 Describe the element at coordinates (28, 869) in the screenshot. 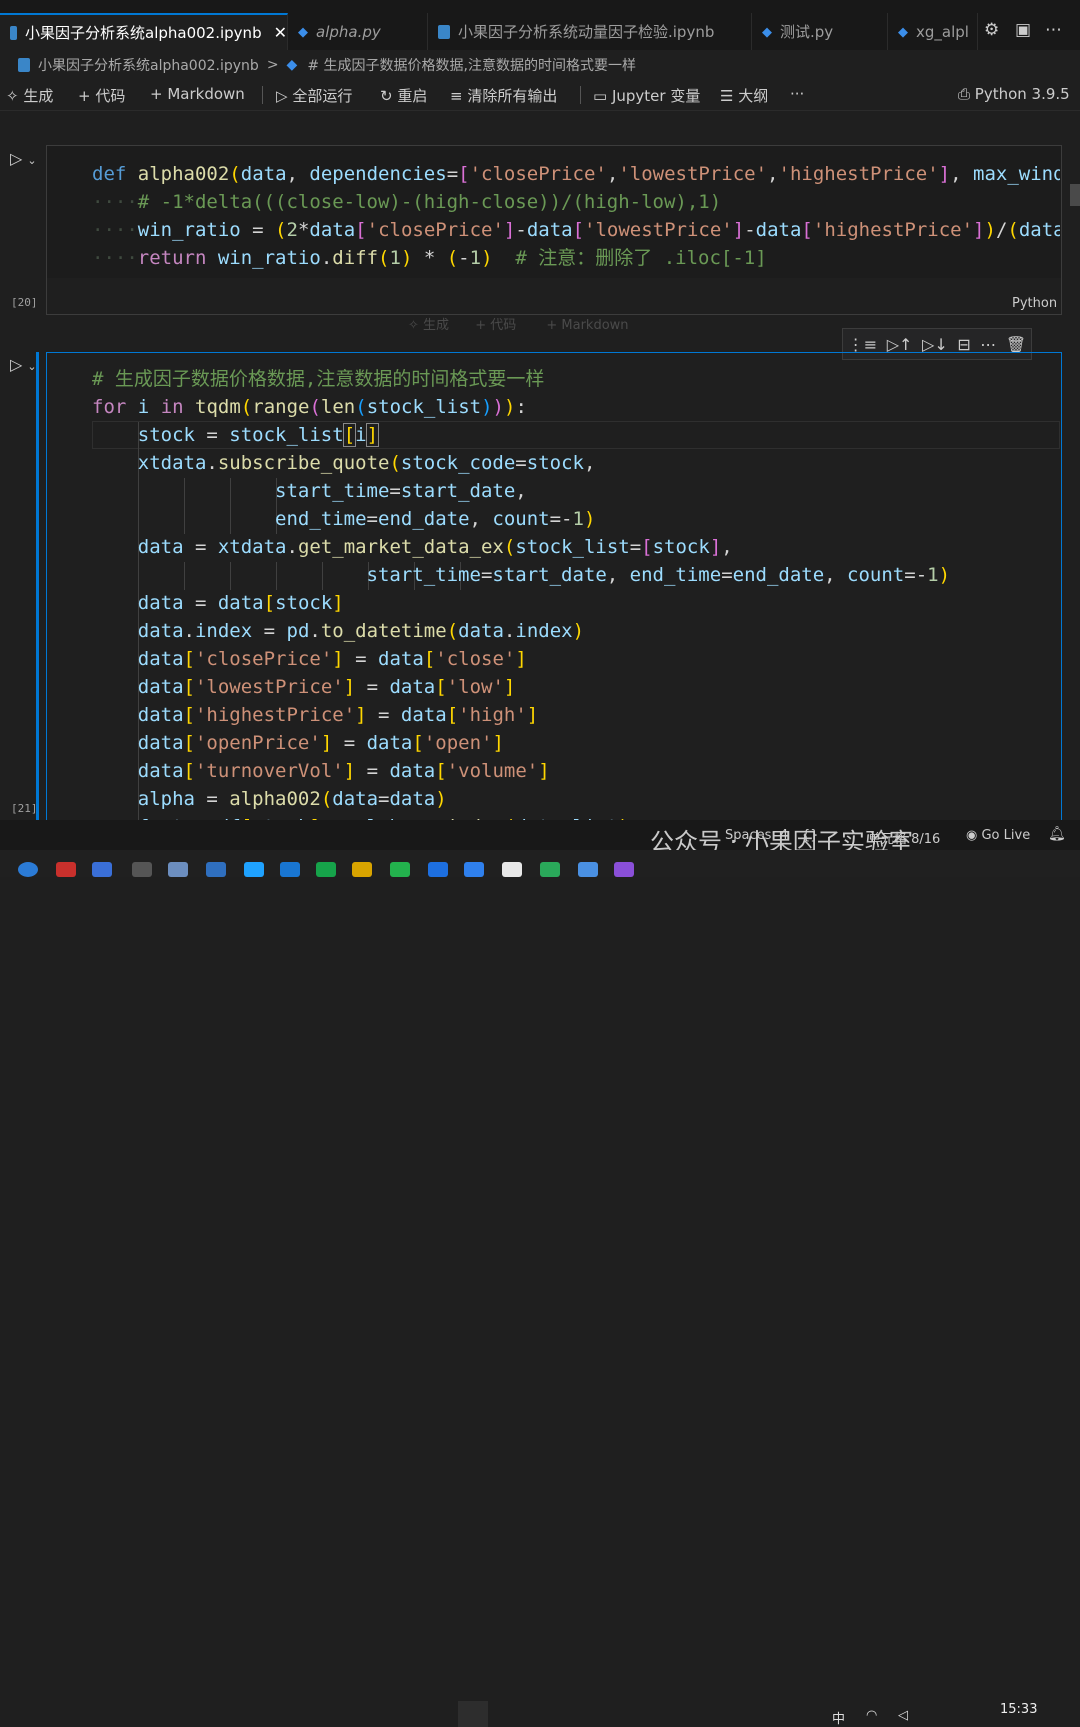

I see `edge-browser-icon` at that location.